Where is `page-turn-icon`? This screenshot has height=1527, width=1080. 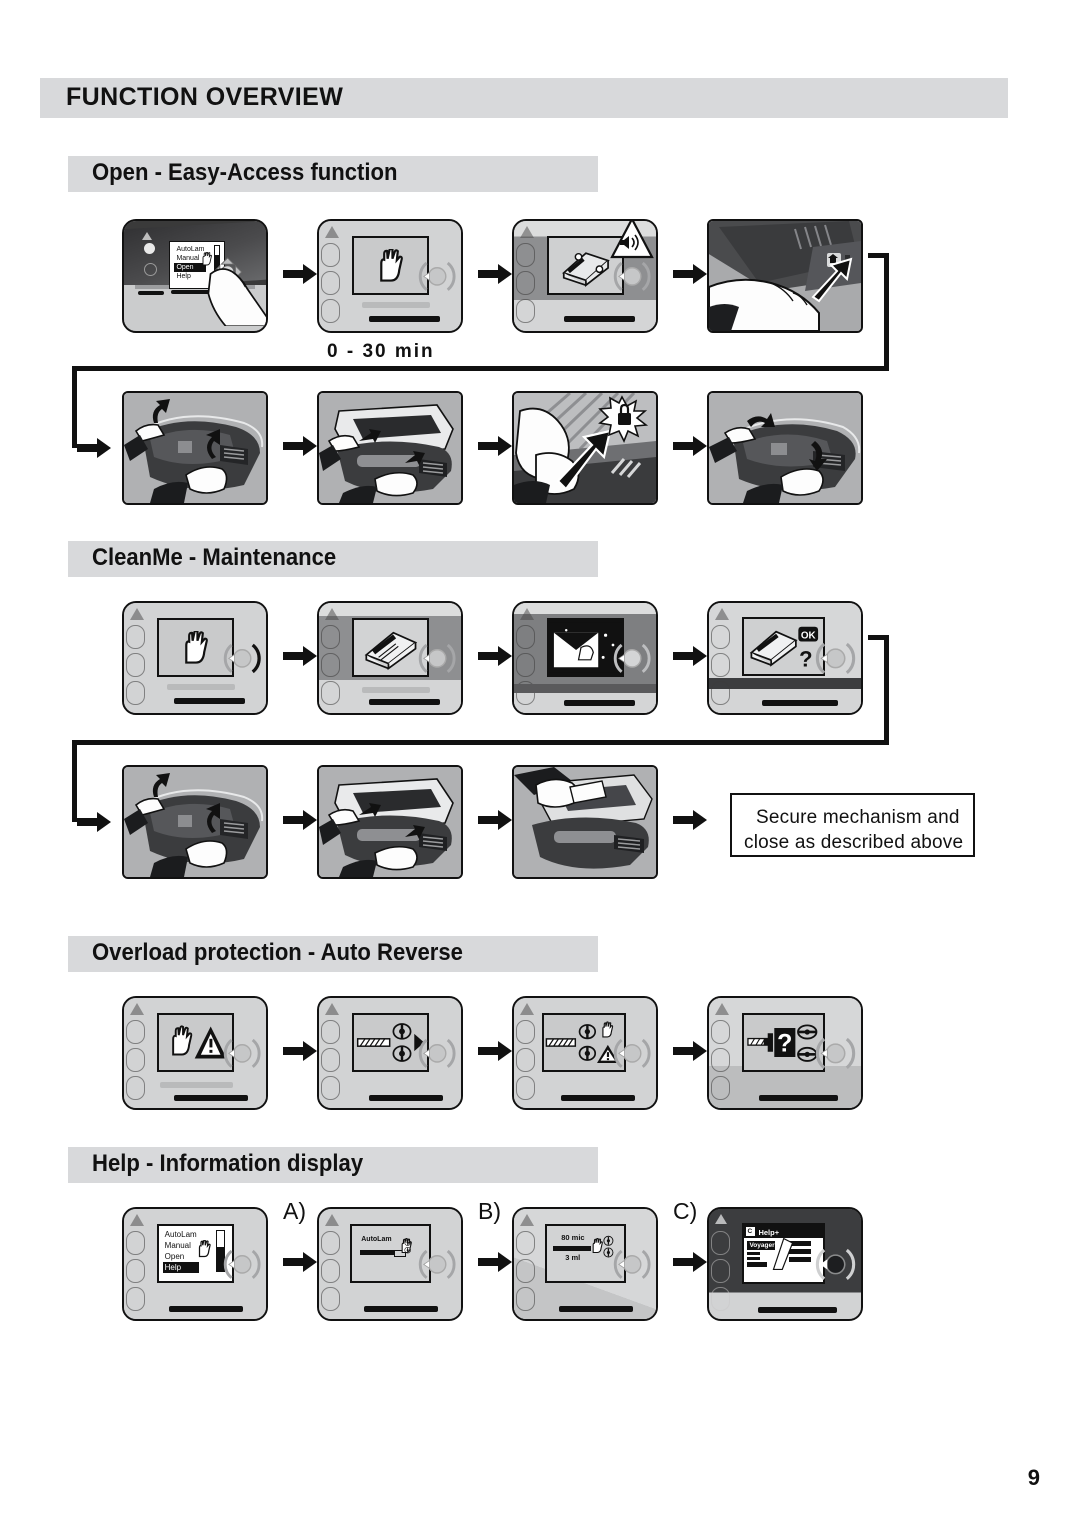
page-turn-icon is located at coordinates (783, 1254).